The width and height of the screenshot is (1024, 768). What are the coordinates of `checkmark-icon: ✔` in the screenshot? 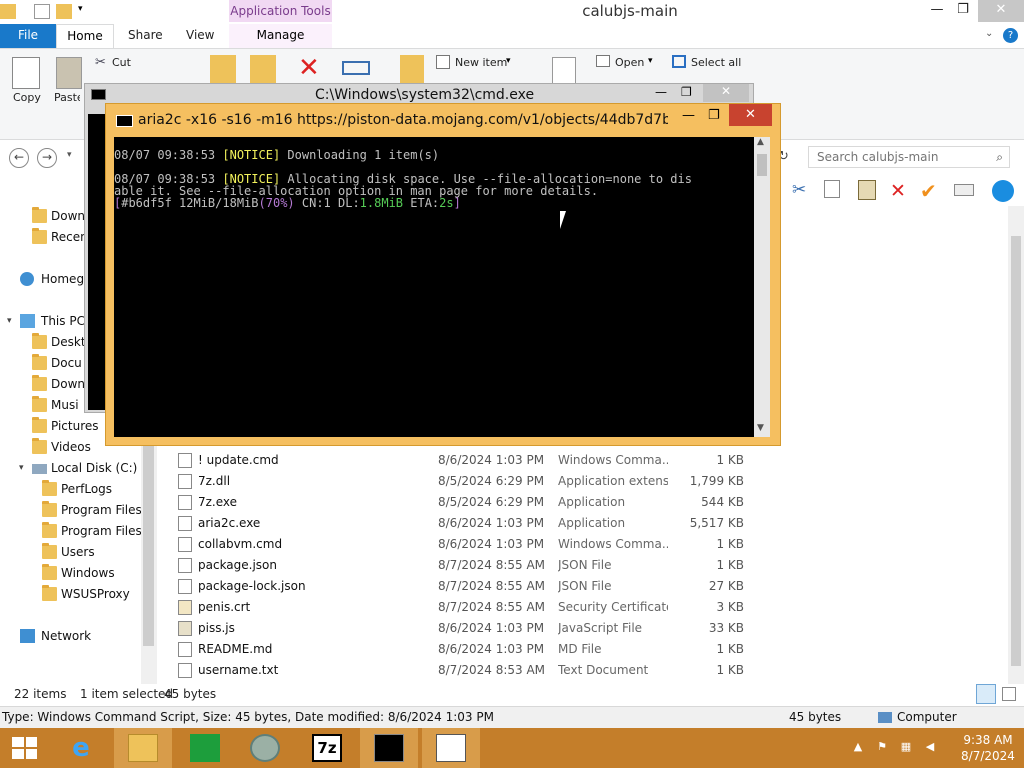 It's located at (931, 191).